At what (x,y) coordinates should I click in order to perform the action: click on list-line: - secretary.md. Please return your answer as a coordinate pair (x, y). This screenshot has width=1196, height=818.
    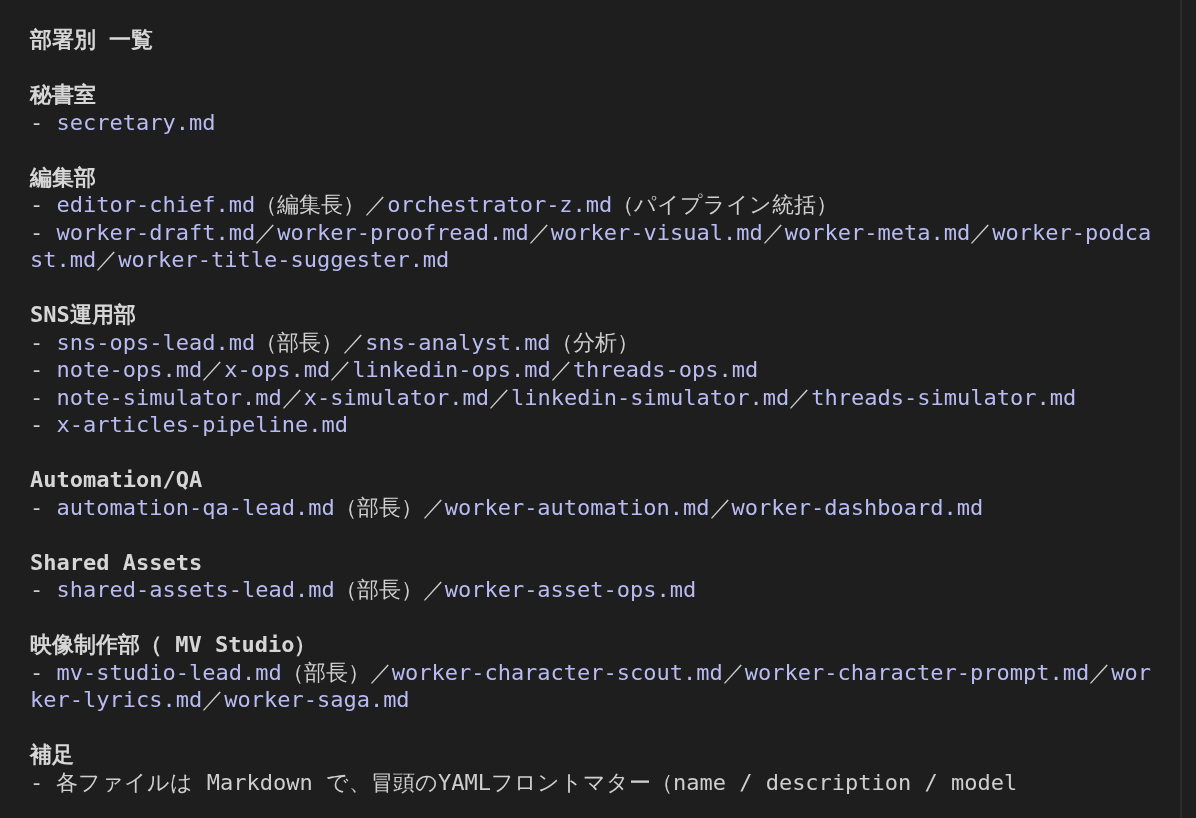
    Looking at the image, I should click on (123, 122).